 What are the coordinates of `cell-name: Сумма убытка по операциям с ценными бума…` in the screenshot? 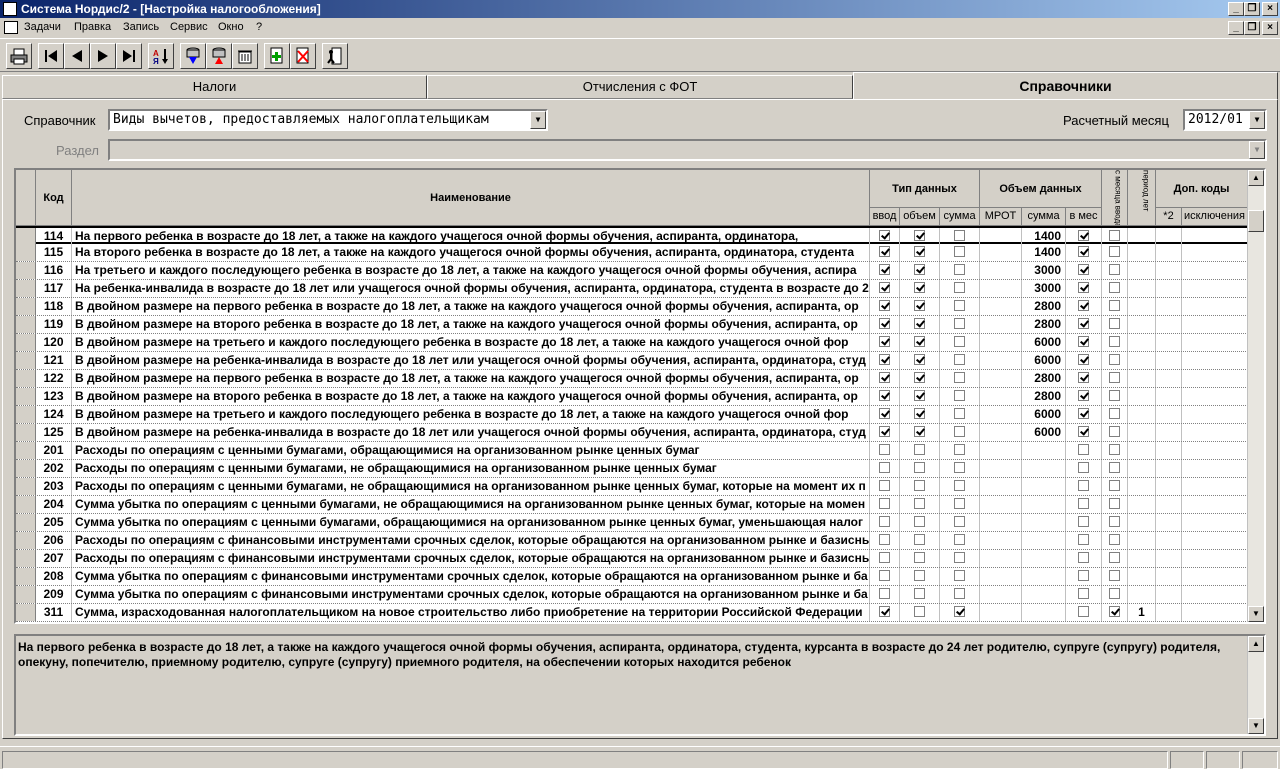 It's located at (471, 504).